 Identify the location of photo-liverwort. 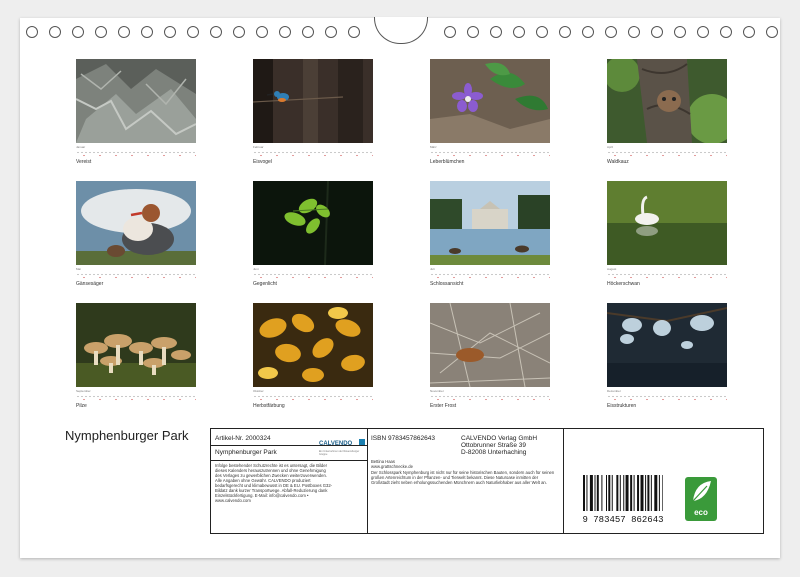
(490, 101).